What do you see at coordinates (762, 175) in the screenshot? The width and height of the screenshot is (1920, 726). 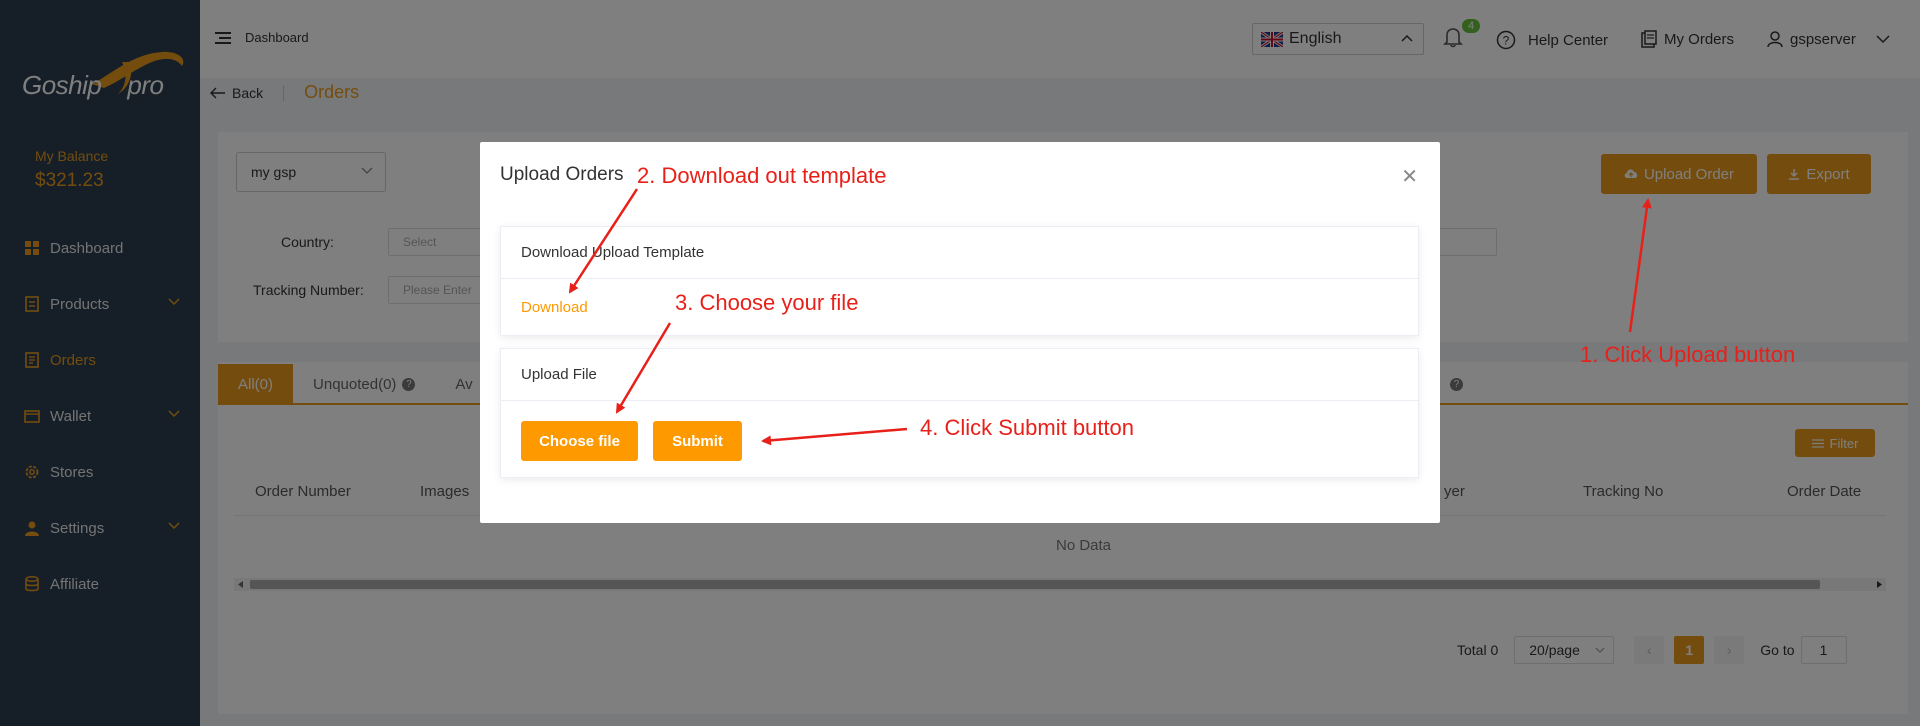 I see `annotation-step-2: 2. Download out template` at bounding box center [762, 175].